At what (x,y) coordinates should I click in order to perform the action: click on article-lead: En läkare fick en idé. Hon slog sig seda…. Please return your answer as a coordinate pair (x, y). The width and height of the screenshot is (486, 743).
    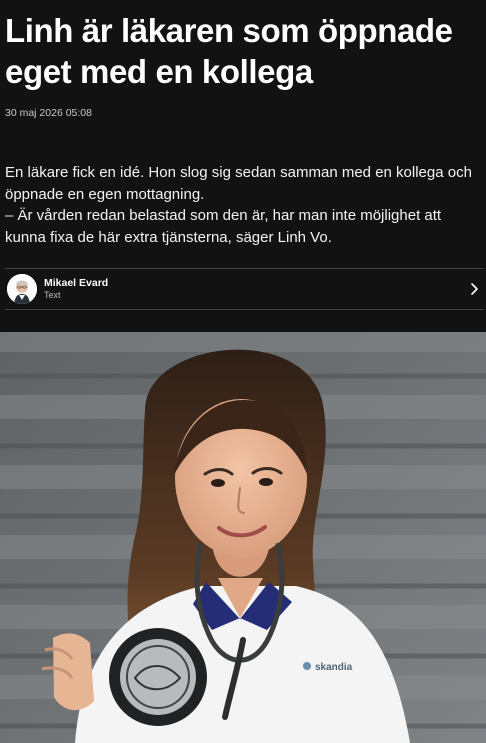
    Looking at the image, I should click on (244, 205).